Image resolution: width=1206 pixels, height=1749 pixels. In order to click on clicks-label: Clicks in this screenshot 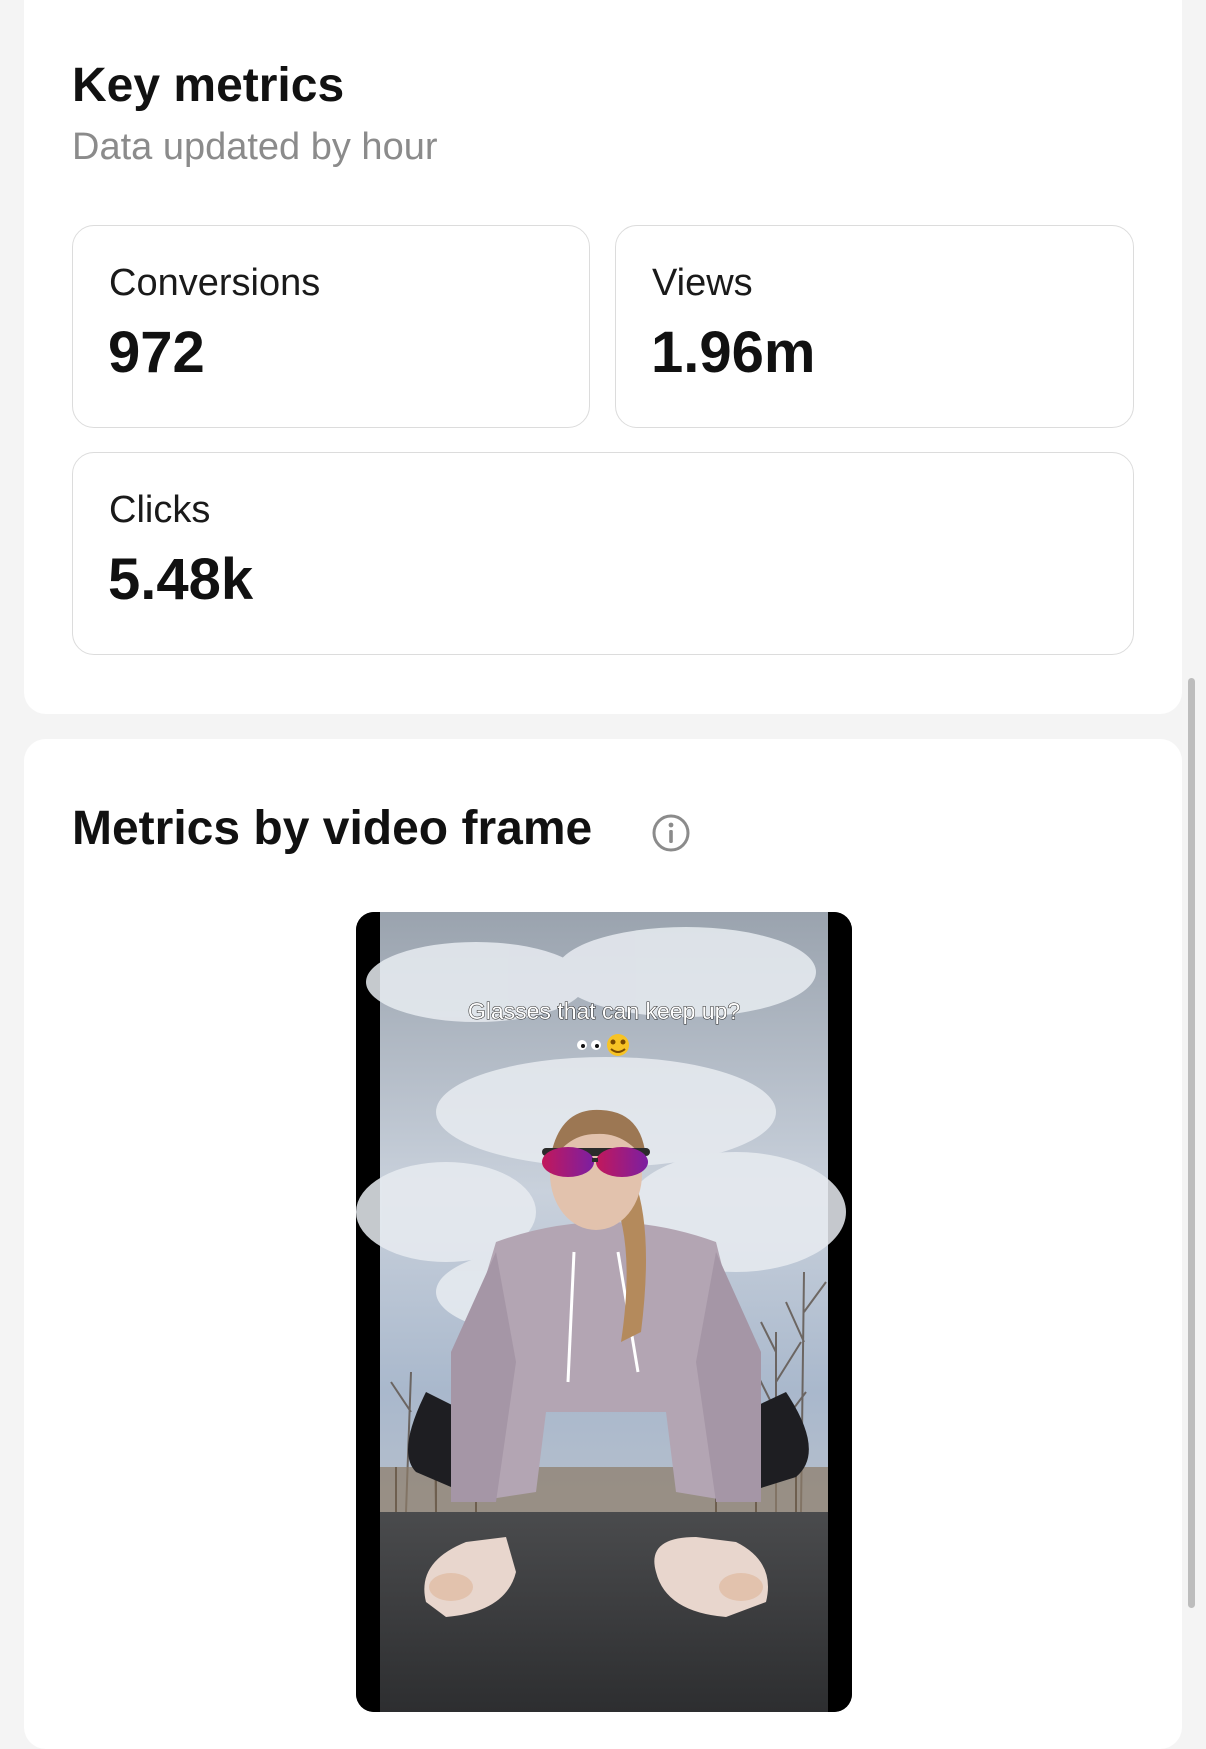, I will do `click(160, 510)`.